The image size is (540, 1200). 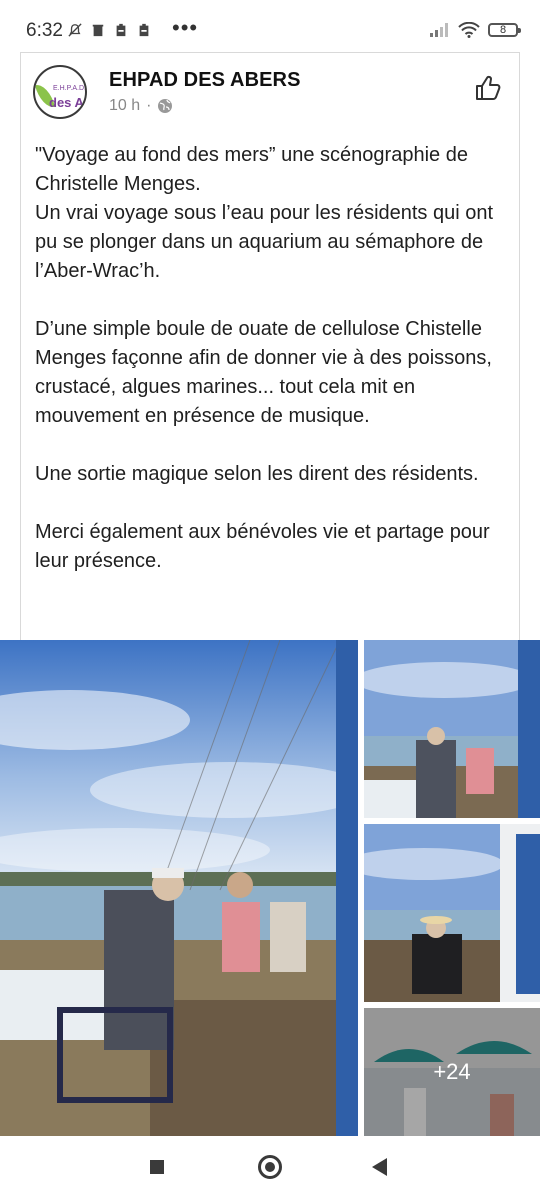 What do you see at coordinates (44, 30) in the screenshot?
I see `status-time: 6:32` at bounding box center [44, 30].